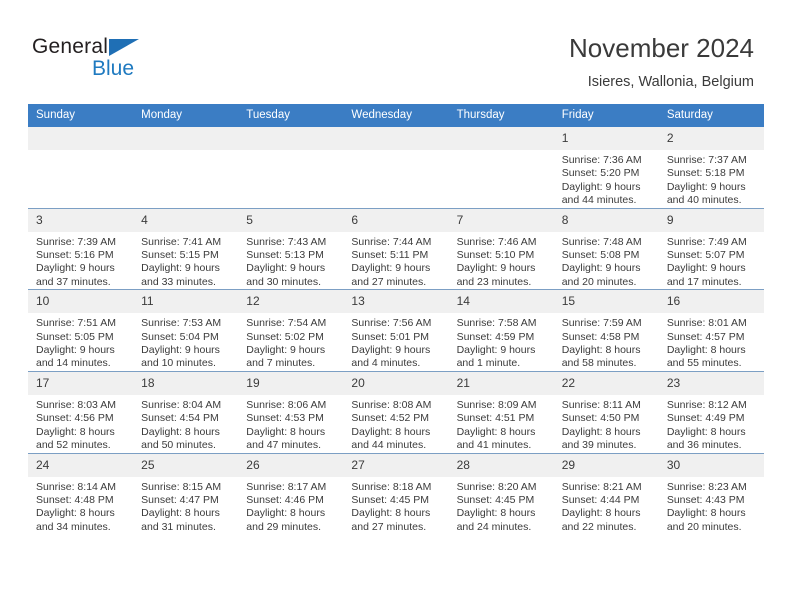 The height and width of the screenshot is (612, 792). I want to click on sunrise-text: Sunrise: 8:23 AM, so click(706, 486).